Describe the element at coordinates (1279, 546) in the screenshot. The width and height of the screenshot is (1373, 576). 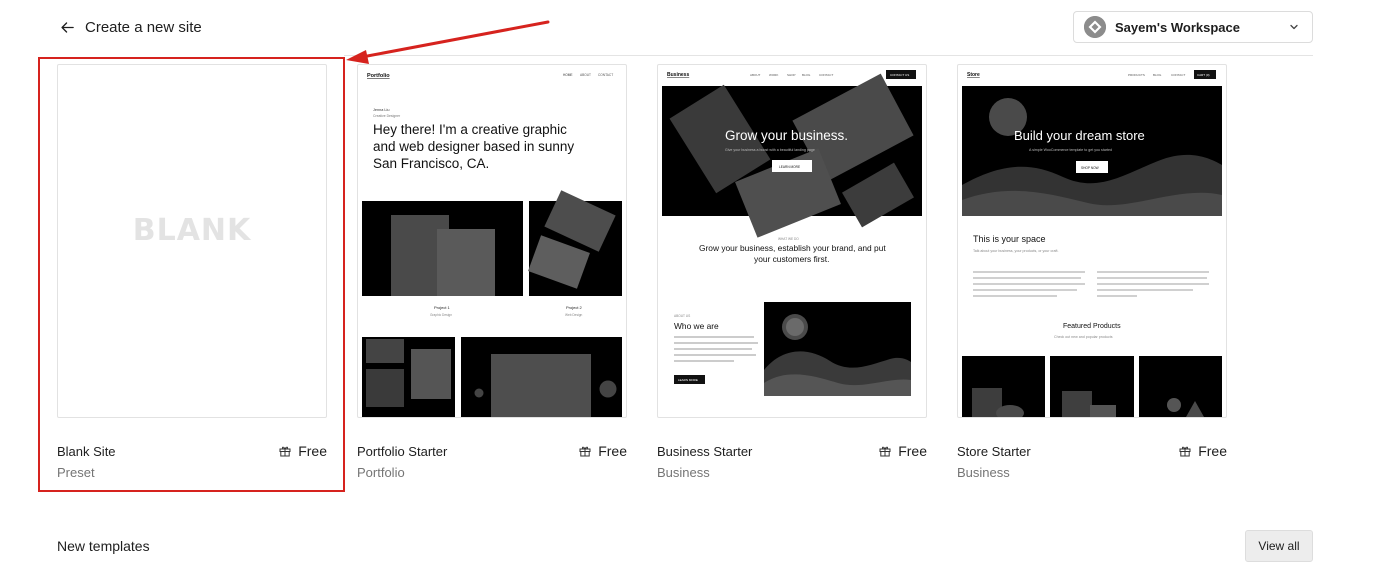
I see `view-all-button: View all` at that location.